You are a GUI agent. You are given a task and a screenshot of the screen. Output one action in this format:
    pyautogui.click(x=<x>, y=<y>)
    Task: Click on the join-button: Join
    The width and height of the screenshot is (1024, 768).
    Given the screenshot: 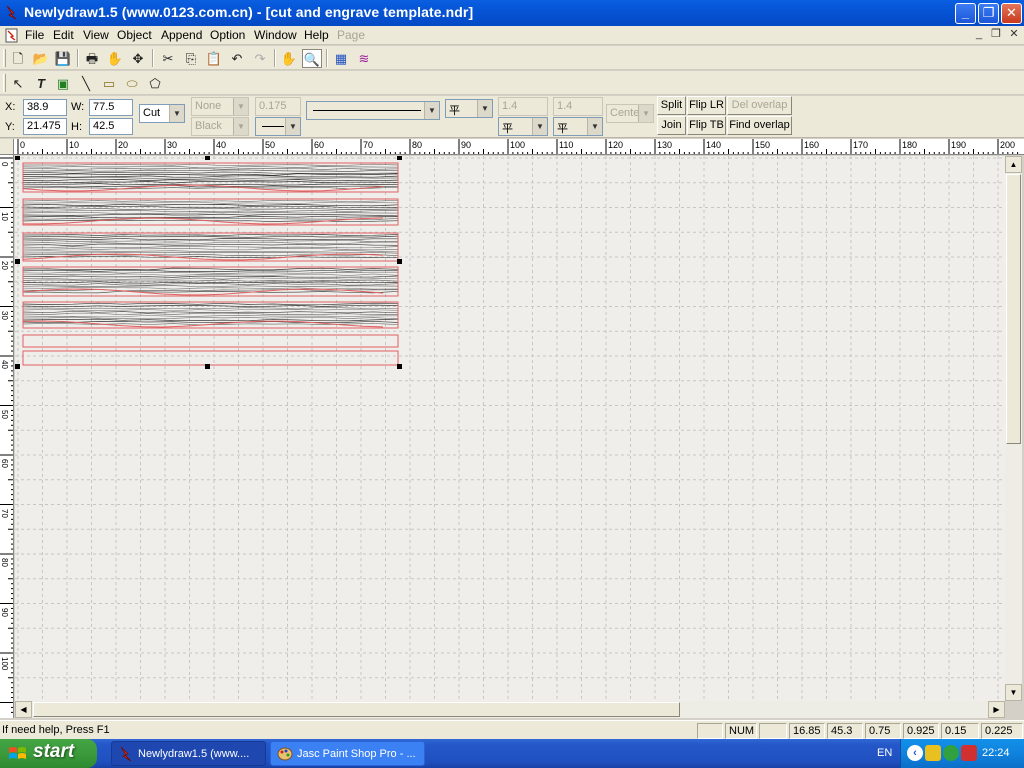 What is the action you would take?
    pyautogui.click(x=671, y=125)
    